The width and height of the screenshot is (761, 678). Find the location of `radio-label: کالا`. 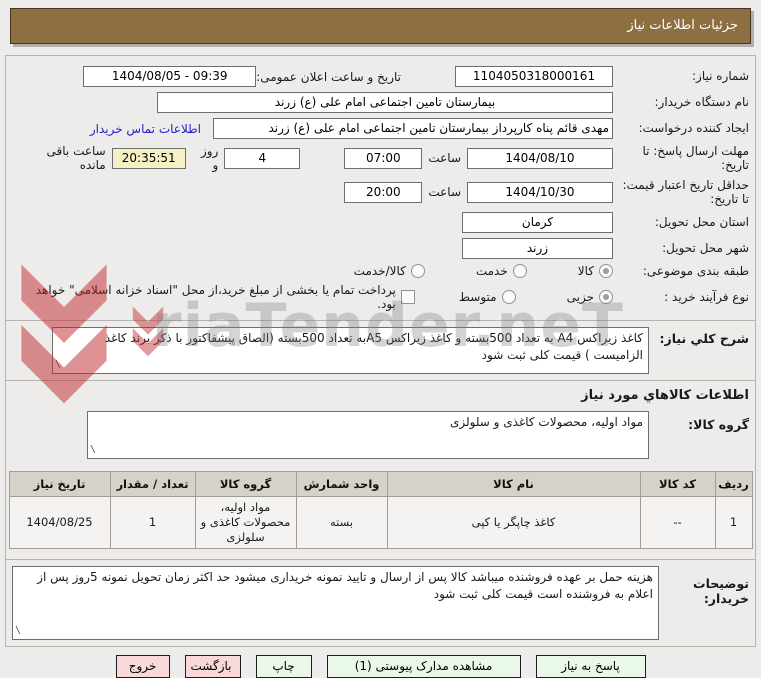

radio-label: کالا is located at coordinates (585, 270).